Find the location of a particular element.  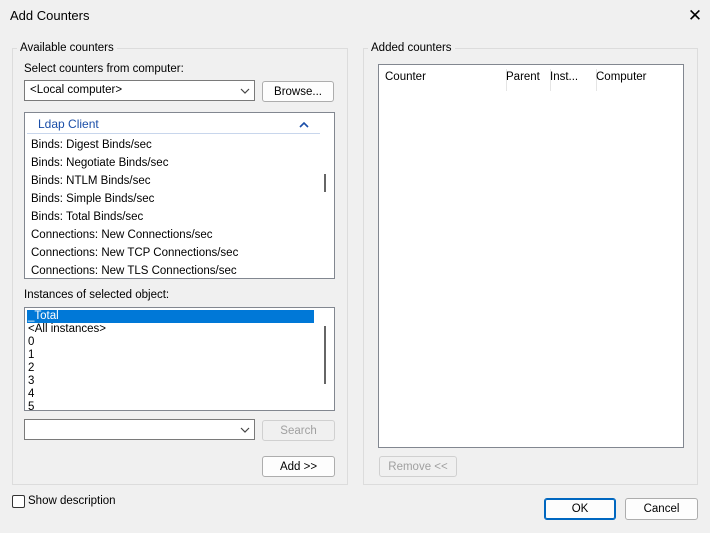

cancel-button: Cancel is located at coordinates (661, 509).